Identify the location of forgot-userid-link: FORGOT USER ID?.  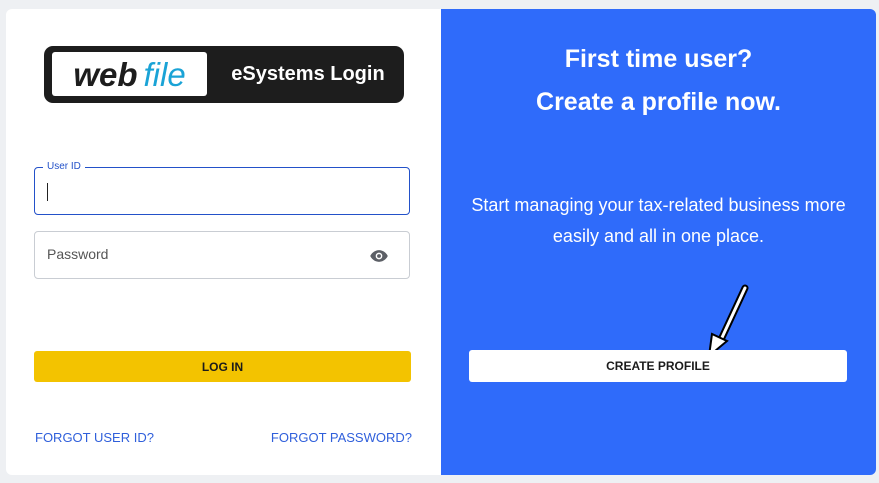
(94, 437).